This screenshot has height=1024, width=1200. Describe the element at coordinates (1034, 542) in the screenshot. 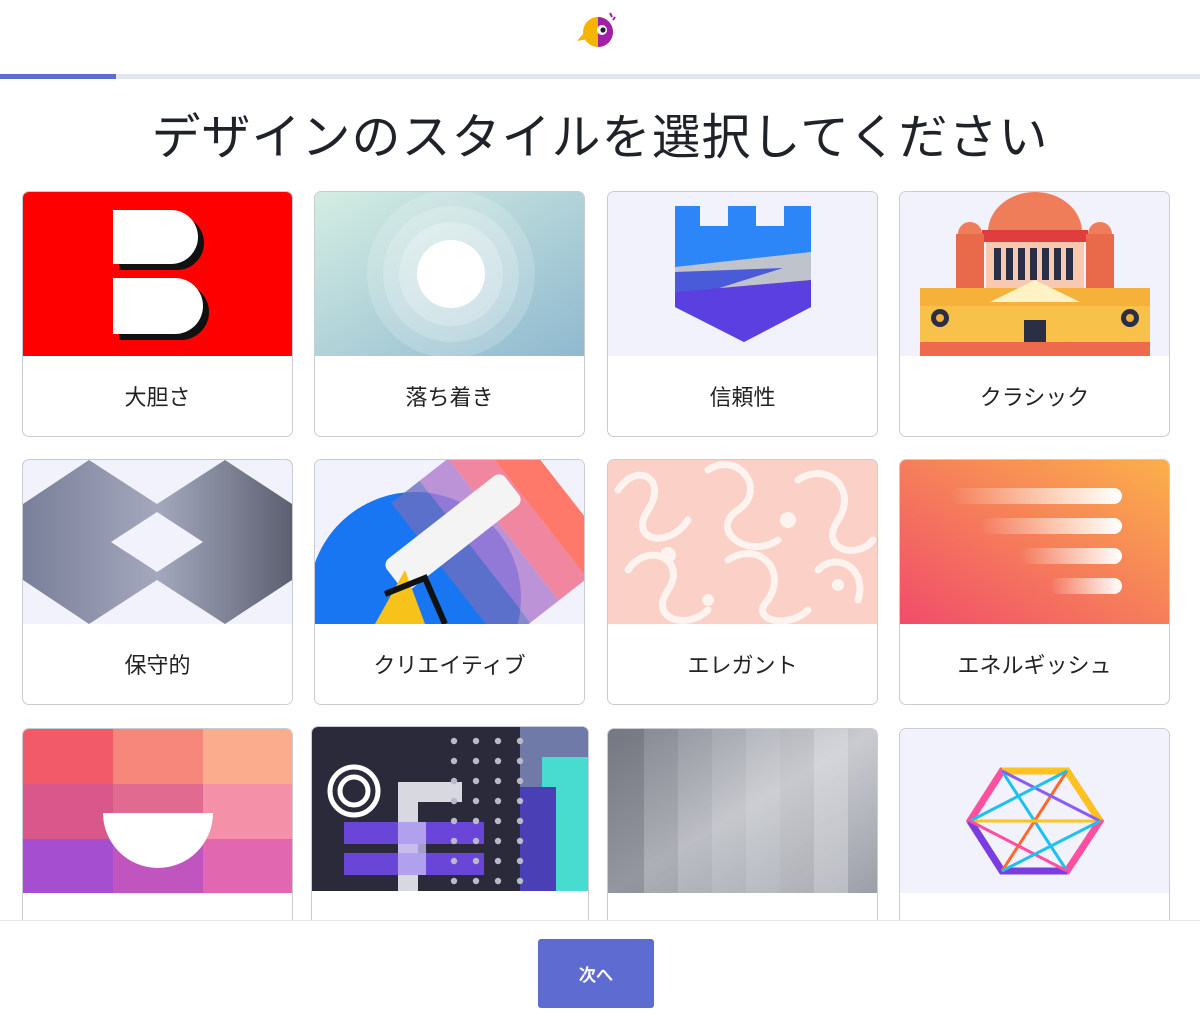

I see `speed-lines-icon` at that location.